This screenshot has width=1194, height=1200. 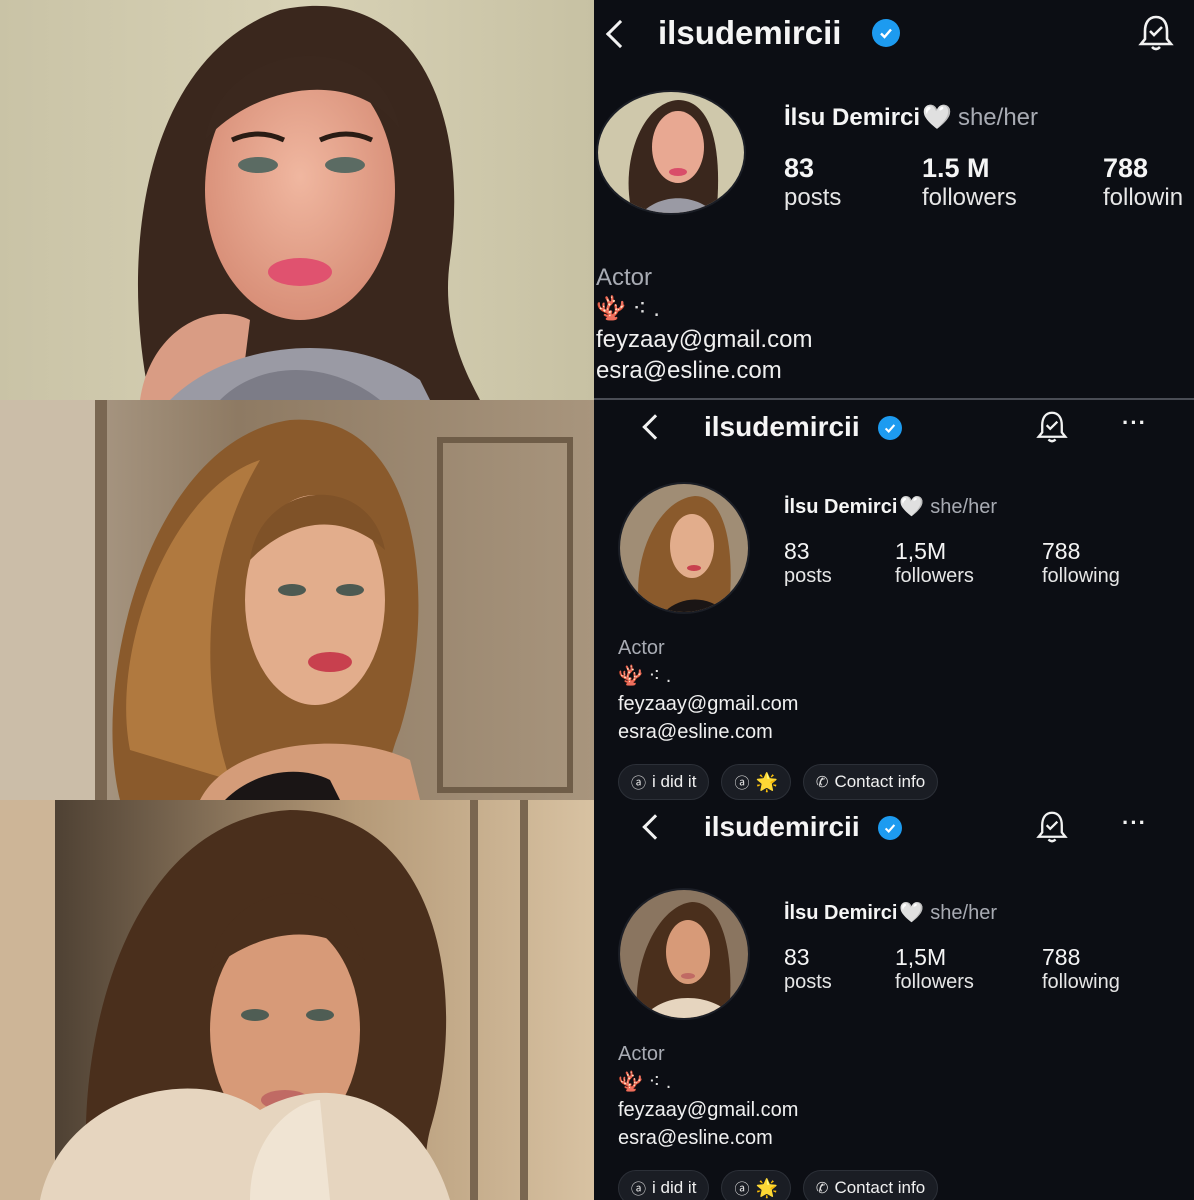 What do you see at coordinates (969, 182) in the screenshot?
I see `stat-followers: 1.5 Mfollowers` at bounding box center [969, 182].